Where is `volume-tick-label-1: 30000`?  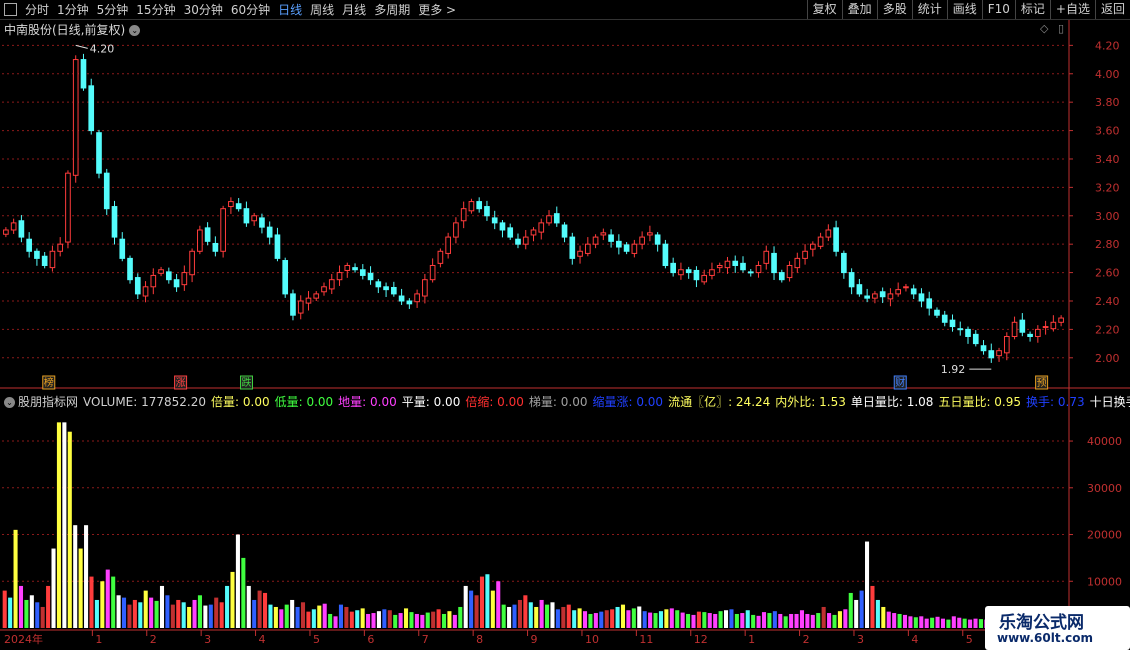 volume-tick-label-1: 30000 is located at coordinates (1104, 488).